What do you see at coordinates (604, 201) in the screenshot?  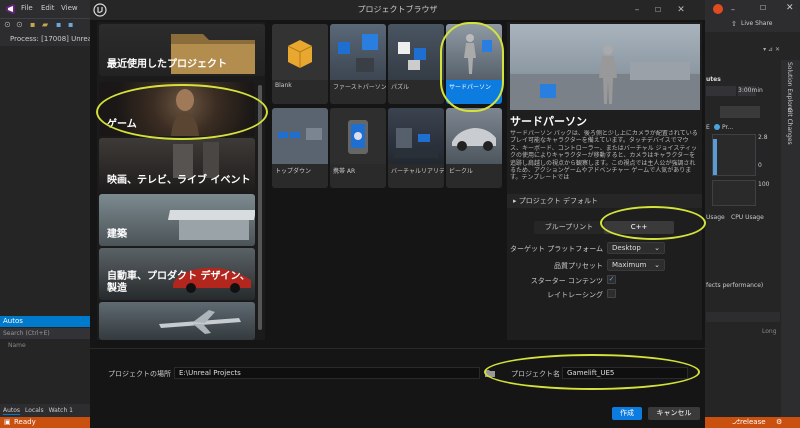 I see `project-defaults-header: ▸ プロジェクト デフォルト` at bounding box center [604, 201].